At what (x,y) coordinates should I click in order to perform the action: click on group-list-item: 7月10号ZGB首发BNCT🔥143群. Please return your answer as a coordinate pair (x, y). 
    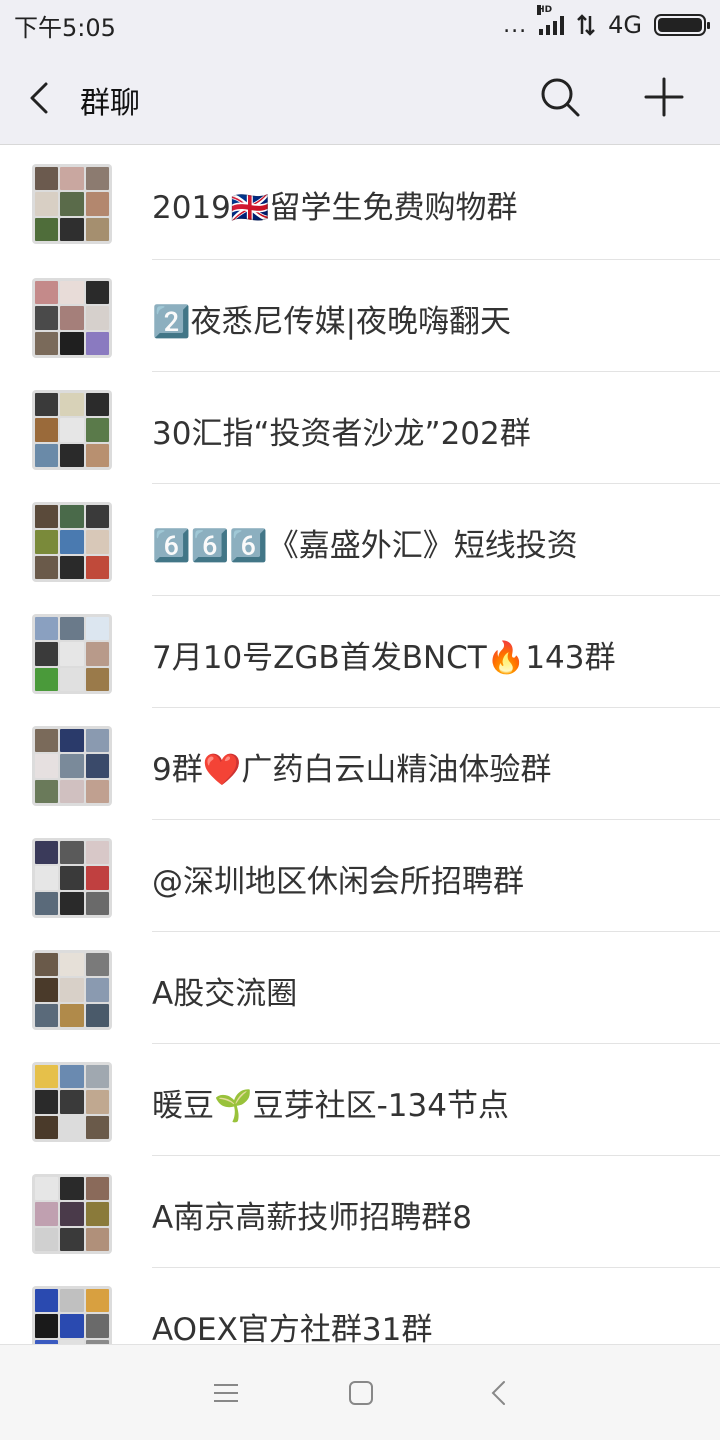
    Looking at the image, I should click on (360, 652).